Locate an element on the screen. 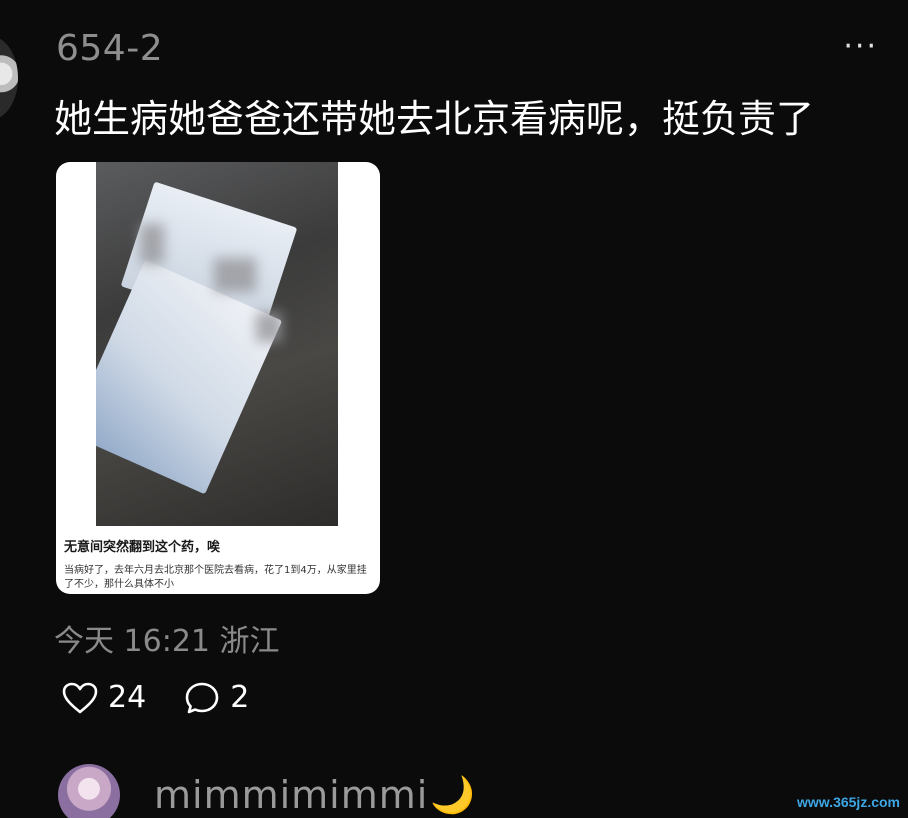  comment-count: 2 is located at coordinates (240, 697).